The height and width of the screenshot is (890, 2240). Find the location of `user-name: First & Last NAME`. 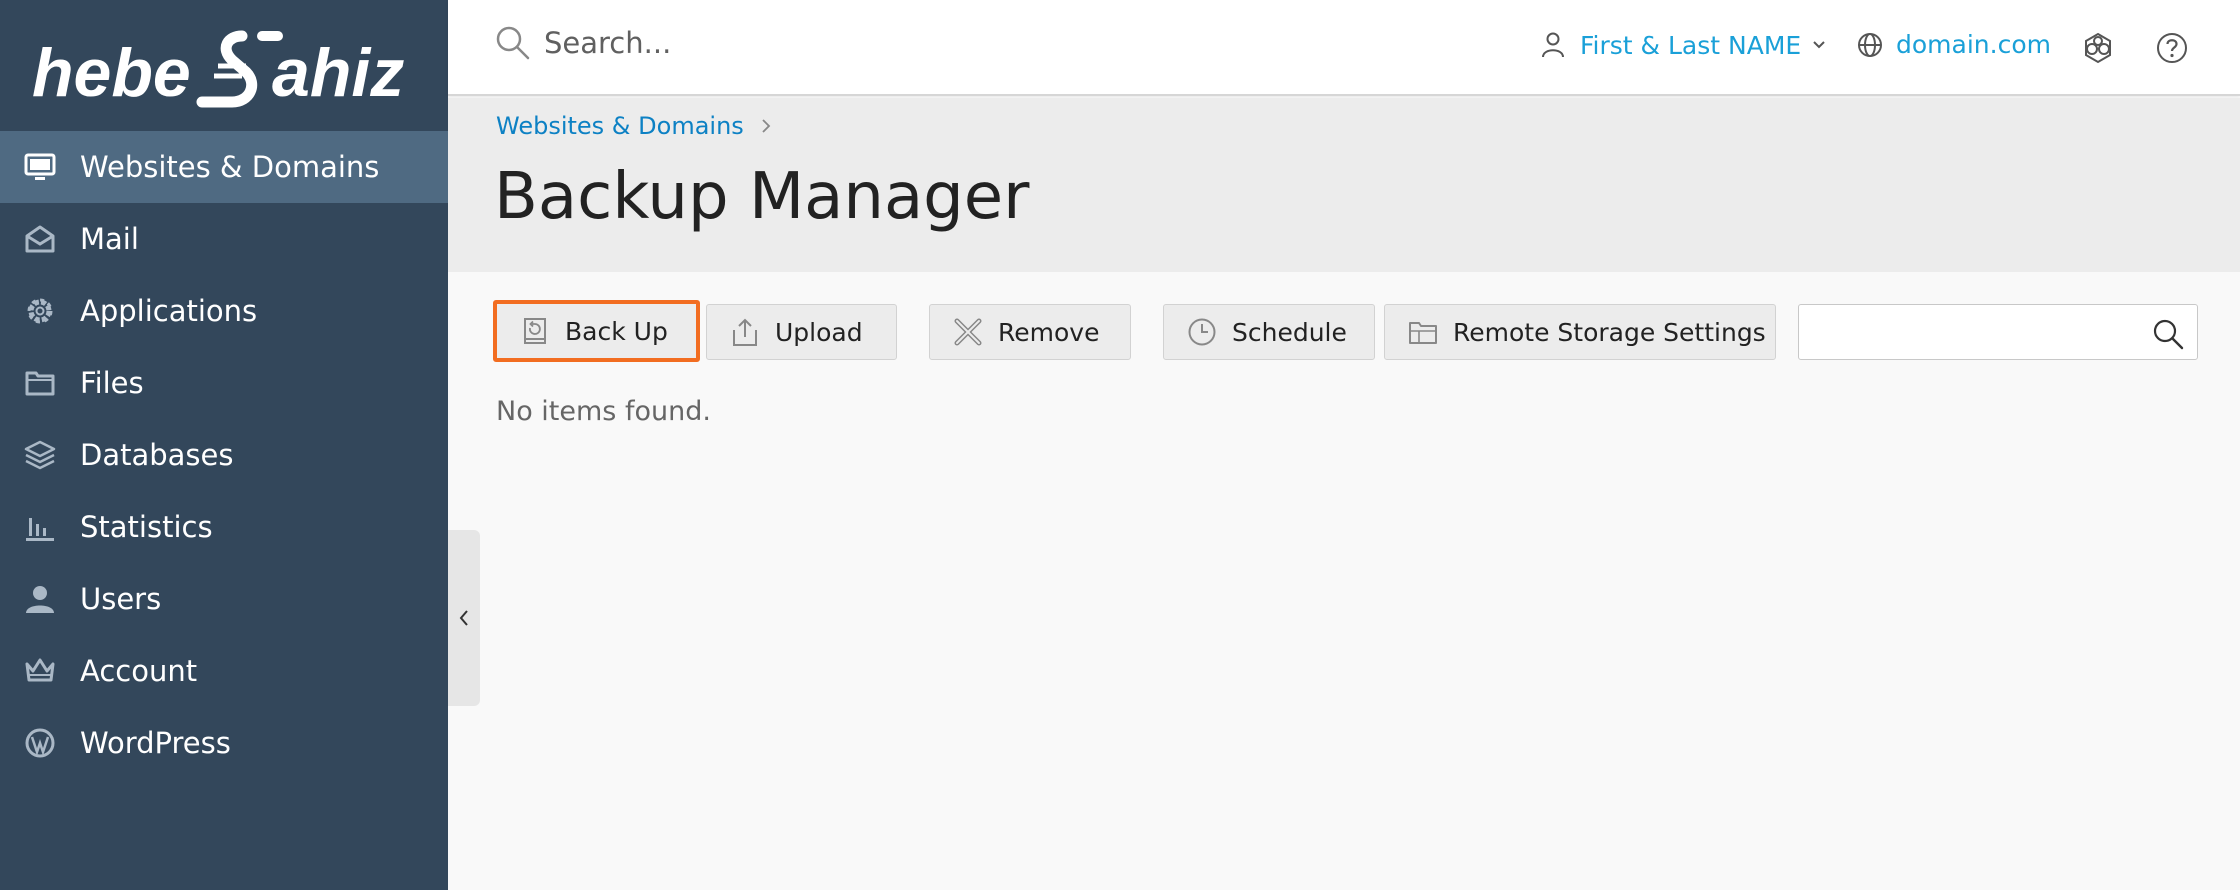

user-name: First & Last NAME is located at coordinates (1691, 45).